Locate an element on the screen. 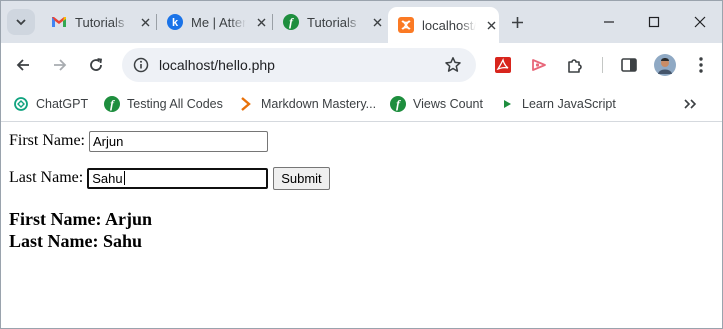 Image resolution: width=723 pixels, height=329 pixels. last-name-row: Last Name: Sahu Submit is located at coordinates (169, 178).